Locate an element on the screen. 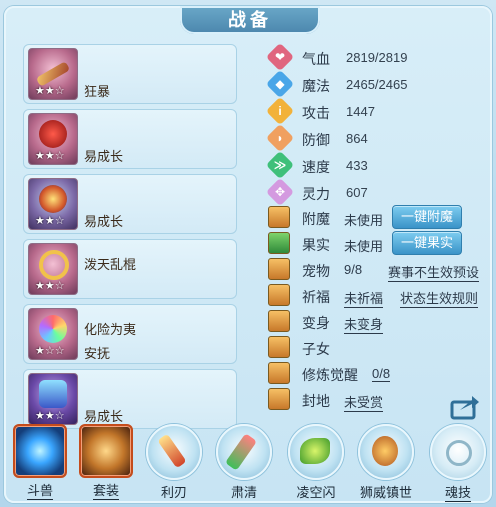 The width and height of the screenshot is (496, 507). equipment-trait-1: 化险为夷 is located at coordinates (110, 329).